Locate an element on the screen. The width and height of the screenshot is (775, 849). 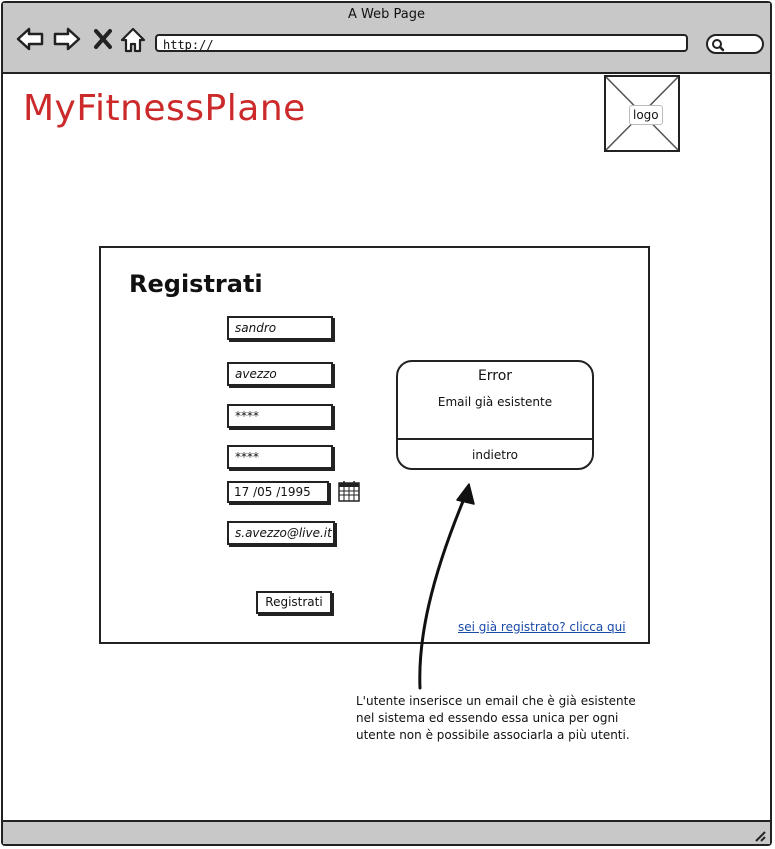
birth-date-field: 17 /05 /1995 is located at coordinates (278, 492).